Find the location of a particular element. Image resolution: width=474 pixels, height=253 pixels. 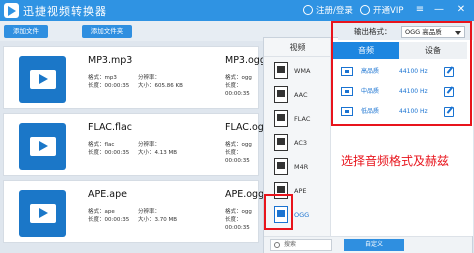

menu-icon: ≡ is located at coordinates (420, 9).